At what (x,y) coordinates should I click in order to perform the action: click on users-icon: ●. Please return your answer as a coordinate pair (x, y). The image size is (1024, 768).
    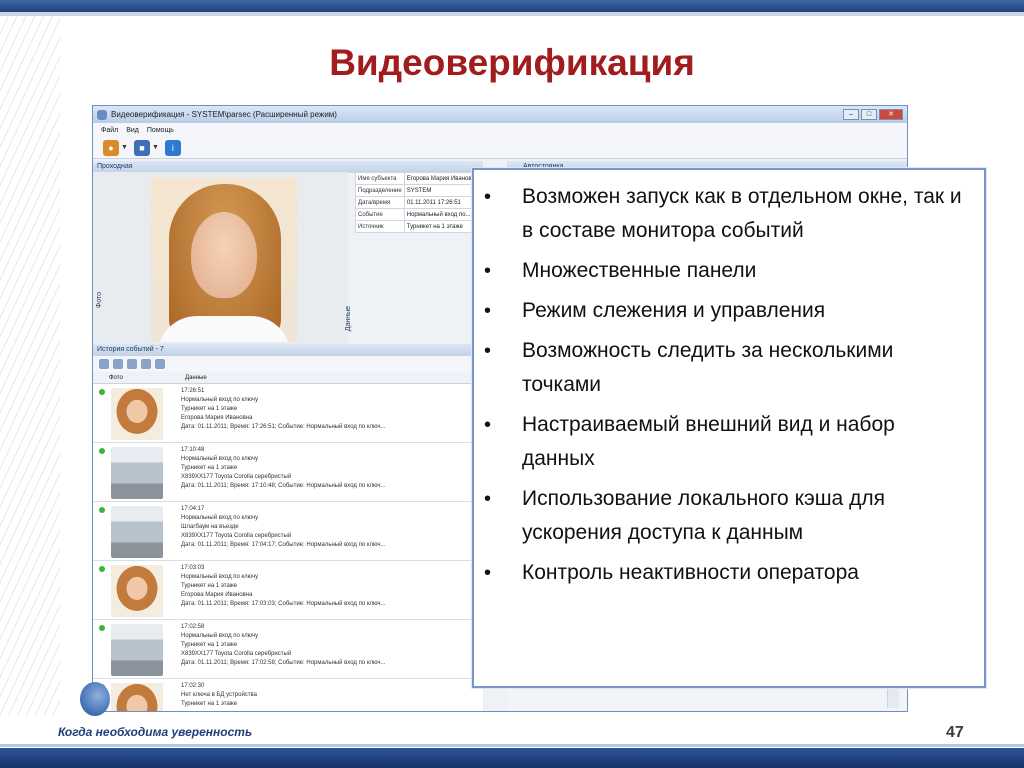
    Looking at the image, I should click on (111, 147).